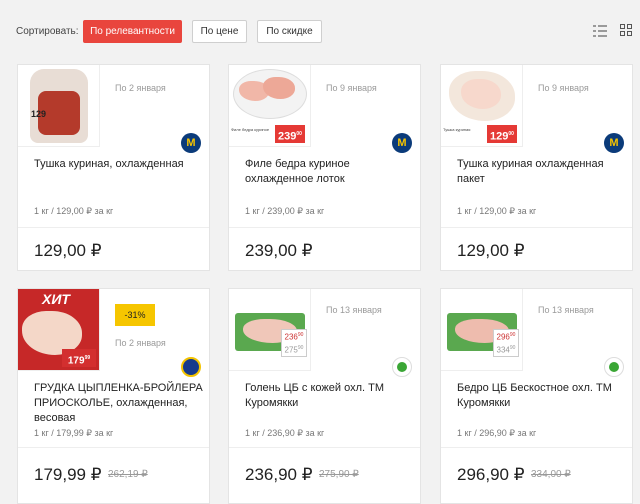  Describe the element at coordinates (59, 106) in the screenshot. I see `product-image: 129` at that location.